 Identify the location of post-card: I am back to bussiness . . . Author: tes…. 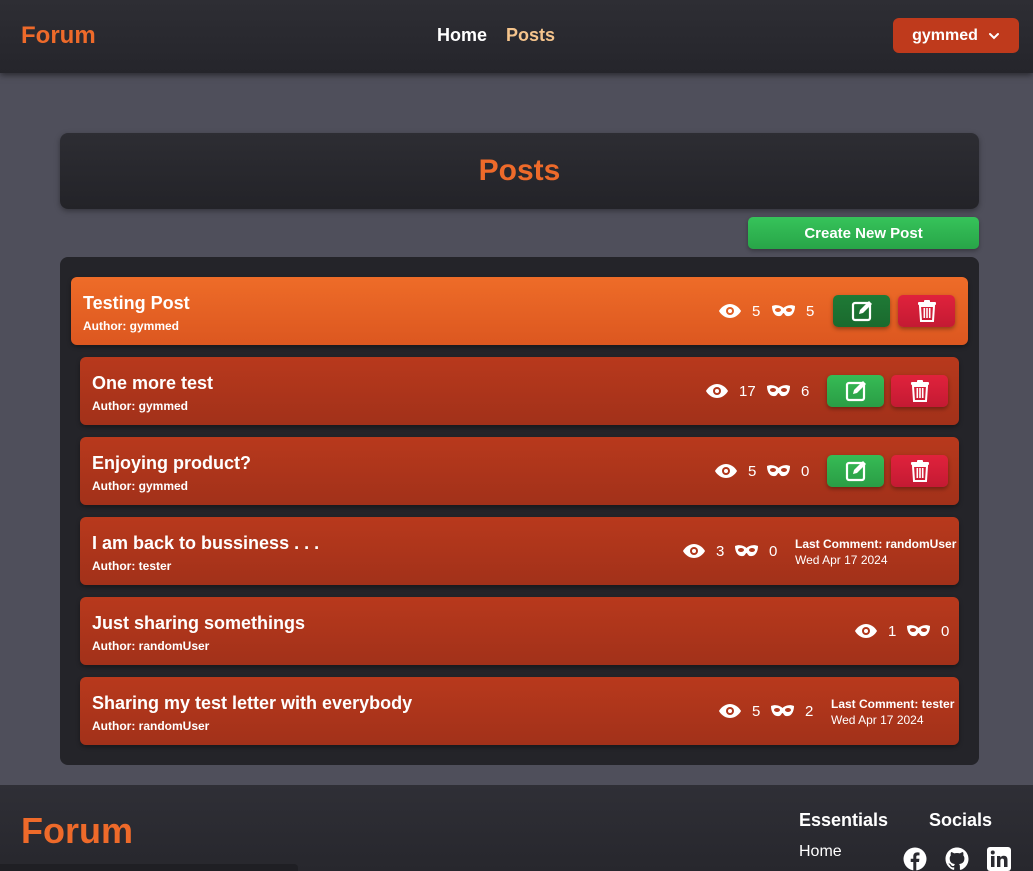
(519, 551).